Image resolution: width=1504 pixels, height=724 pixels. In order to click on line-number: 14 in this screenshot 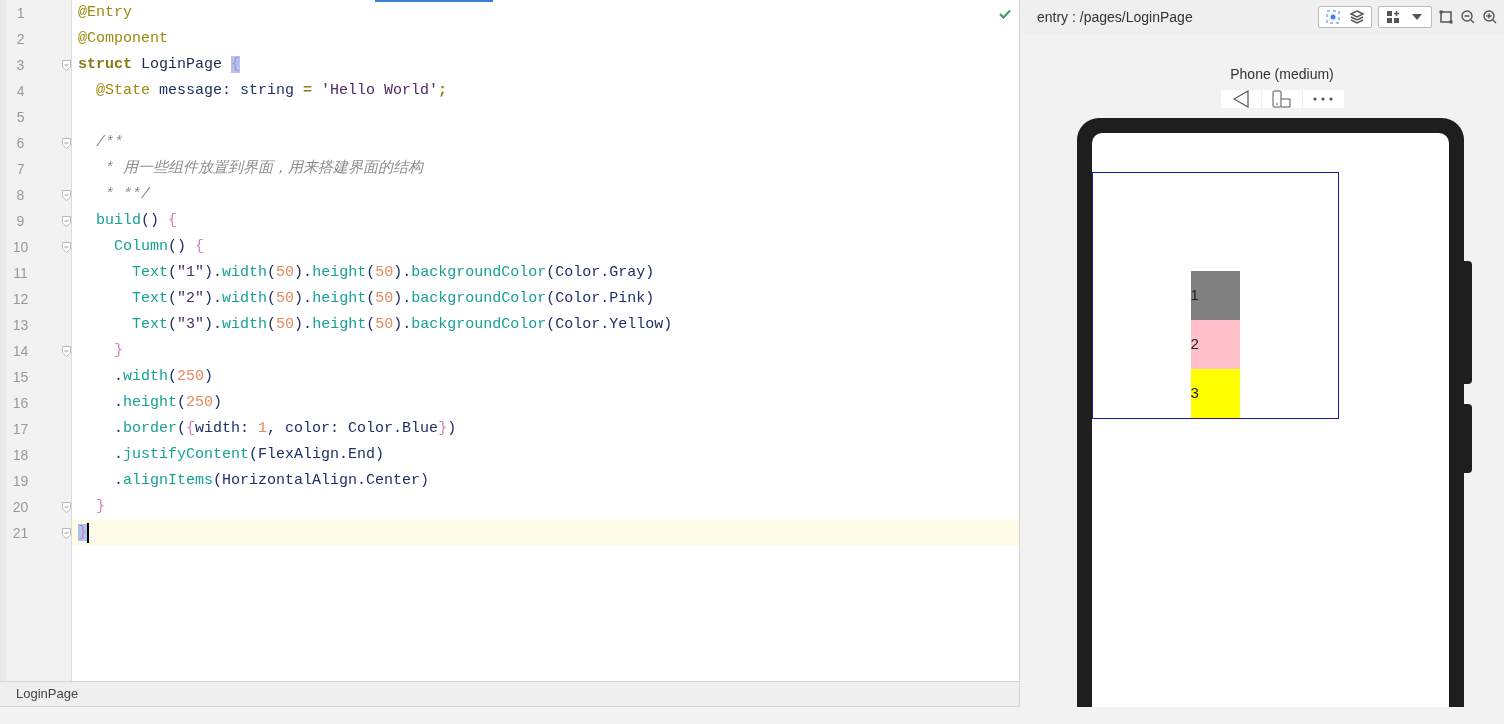, I will do `click(20, 351)`.